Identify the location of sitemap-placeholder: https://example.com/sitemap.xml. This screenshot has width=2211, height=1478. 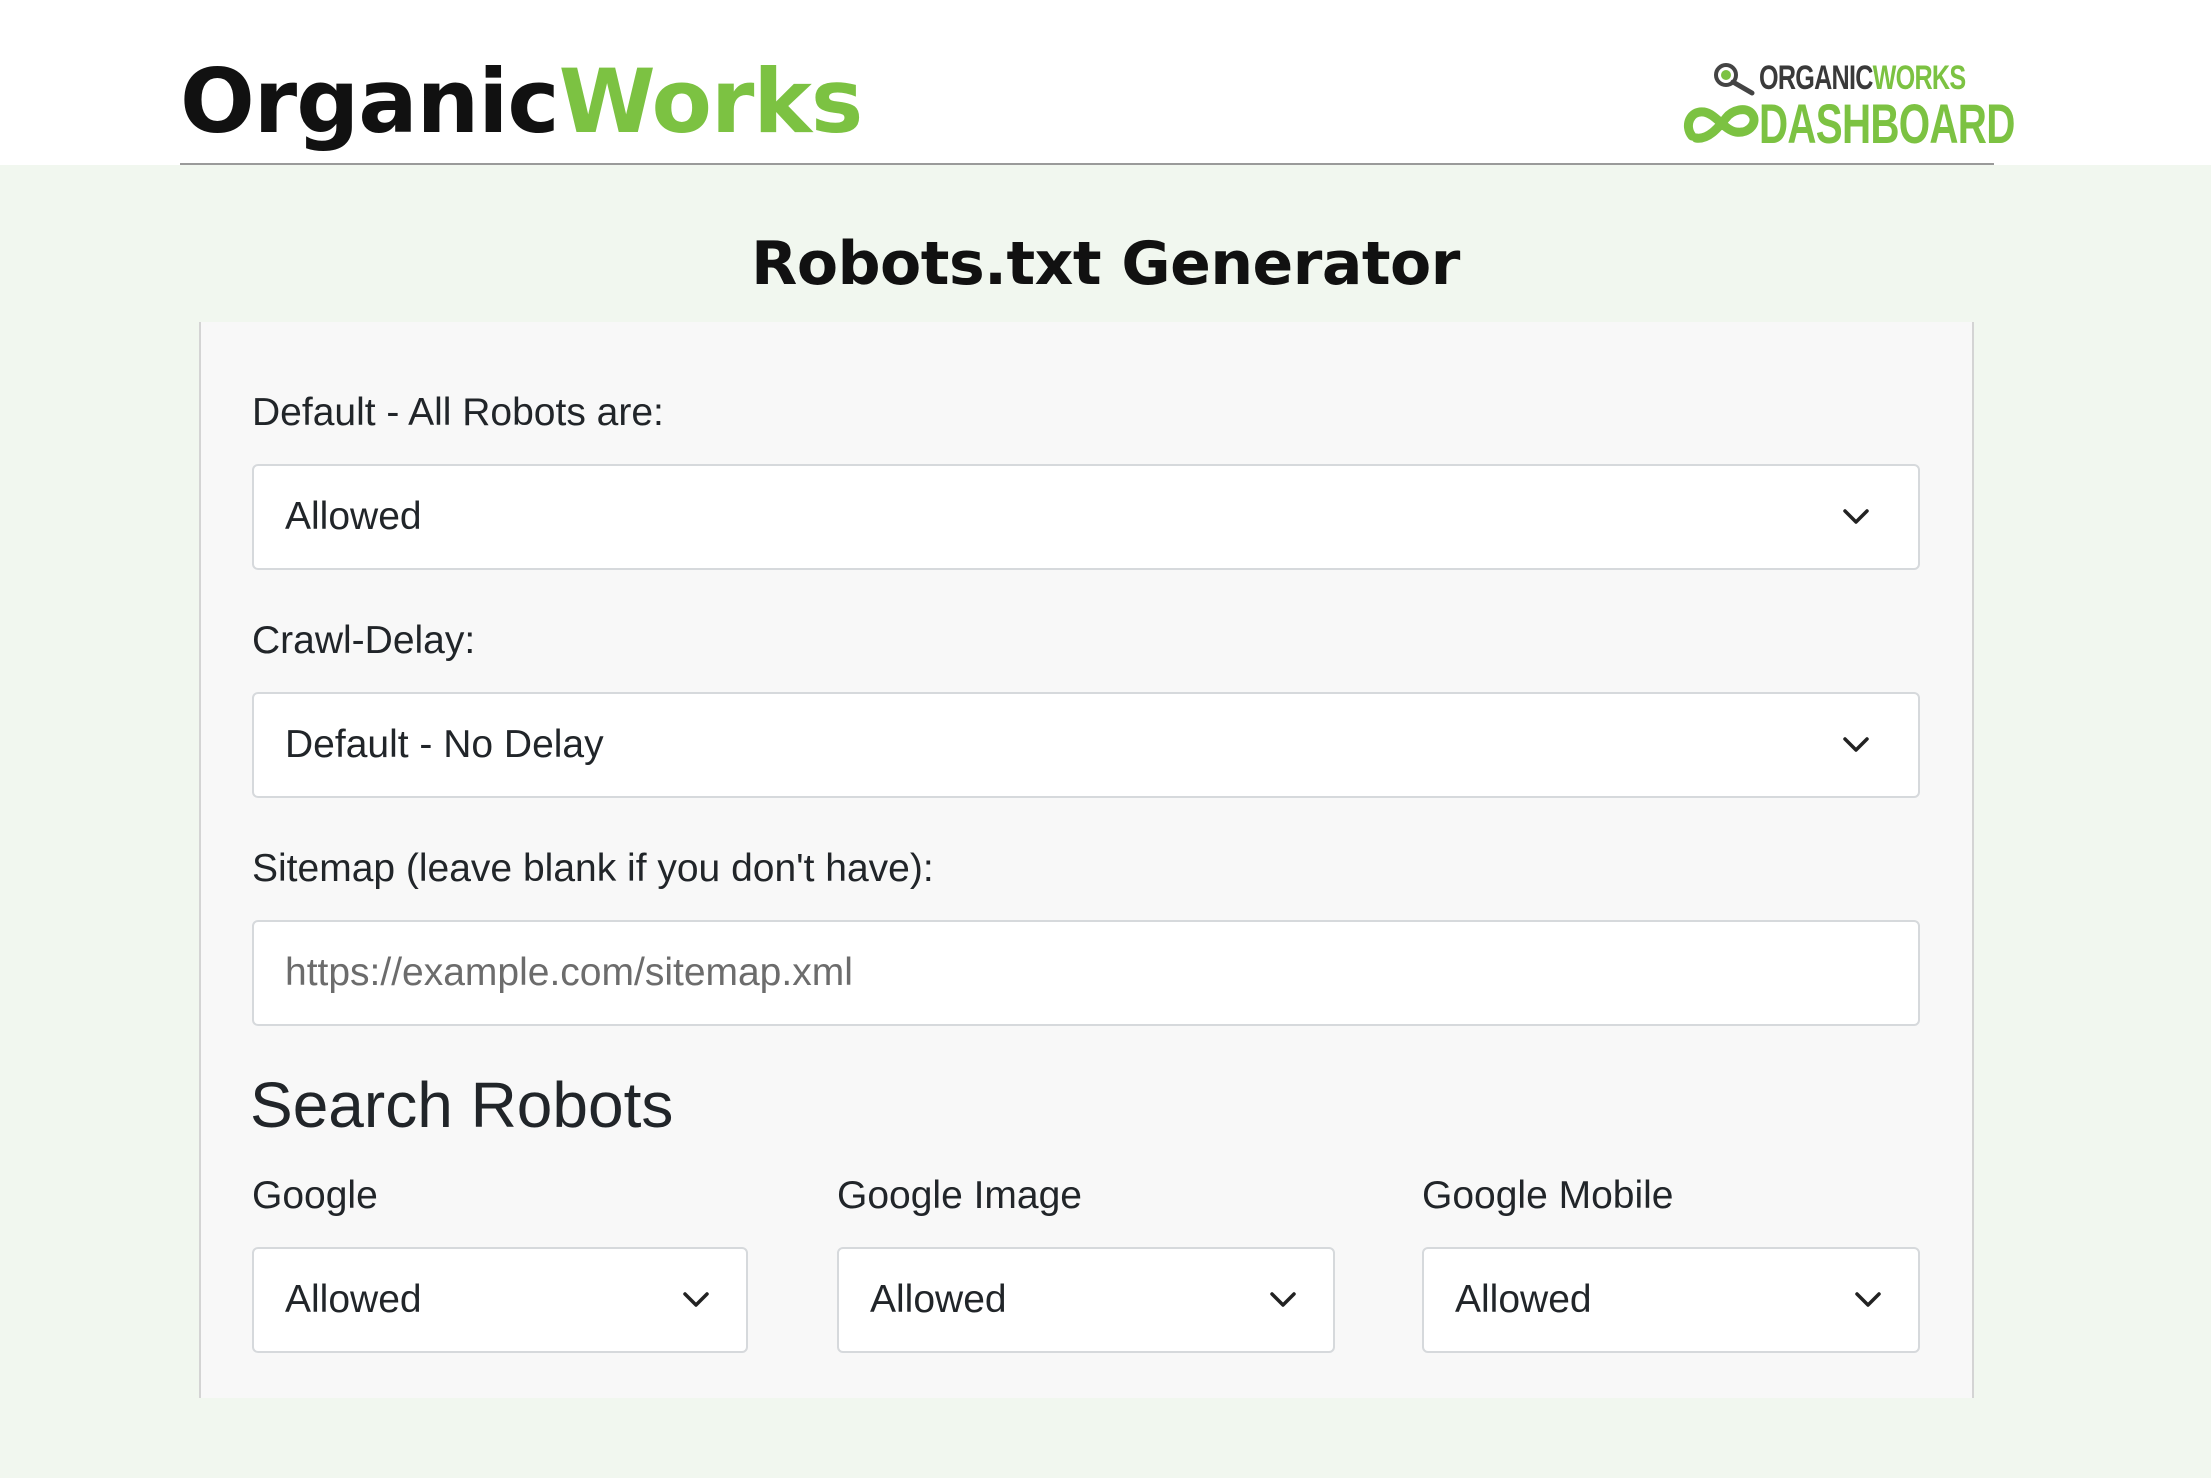
(569, 972).